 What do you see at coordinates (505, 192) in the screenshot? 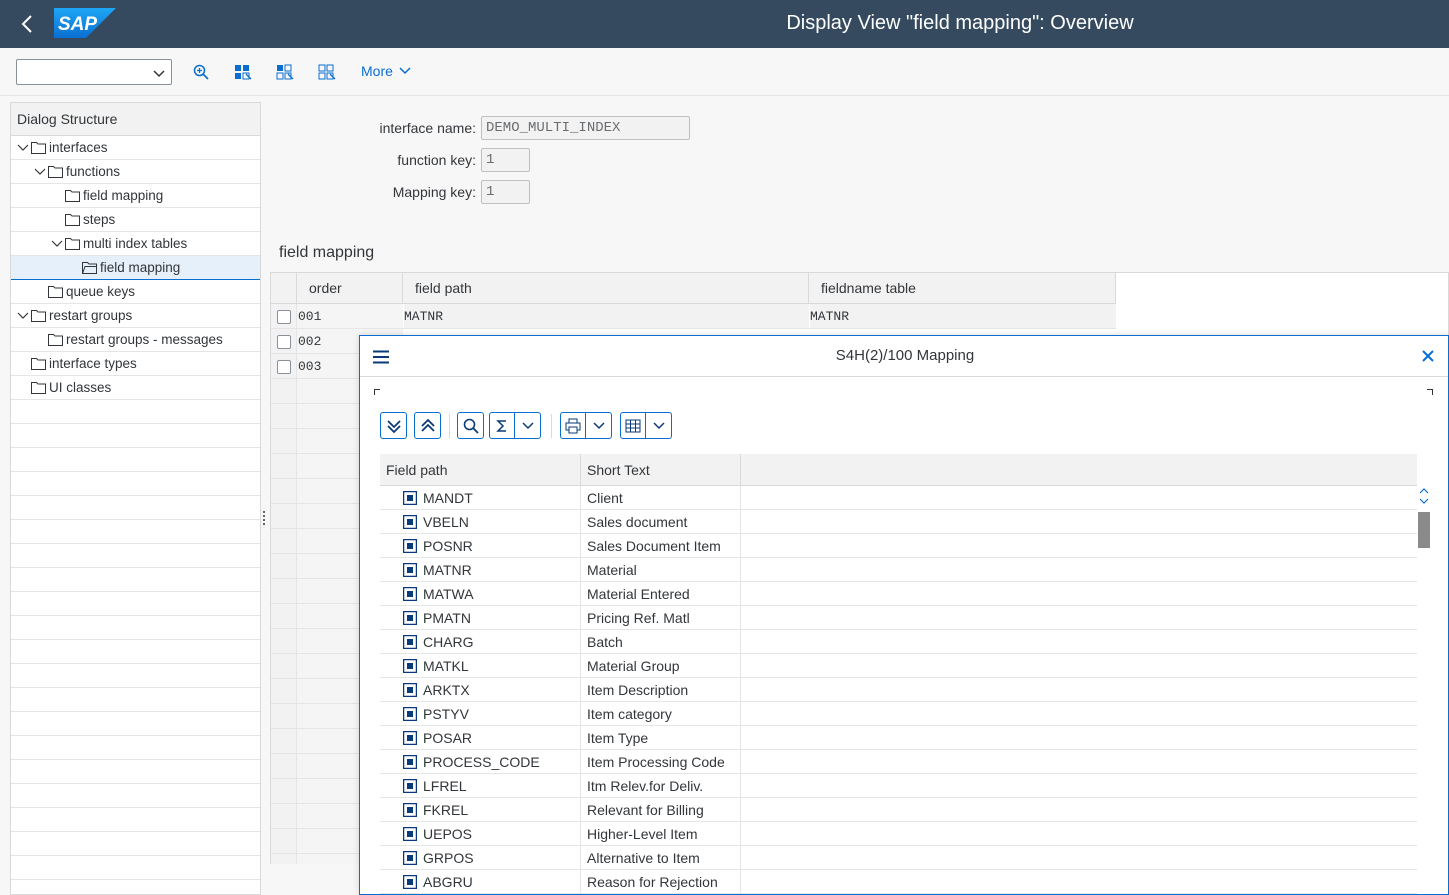
I see `mapping-key-field: 1` at bounding box center [505, 192].